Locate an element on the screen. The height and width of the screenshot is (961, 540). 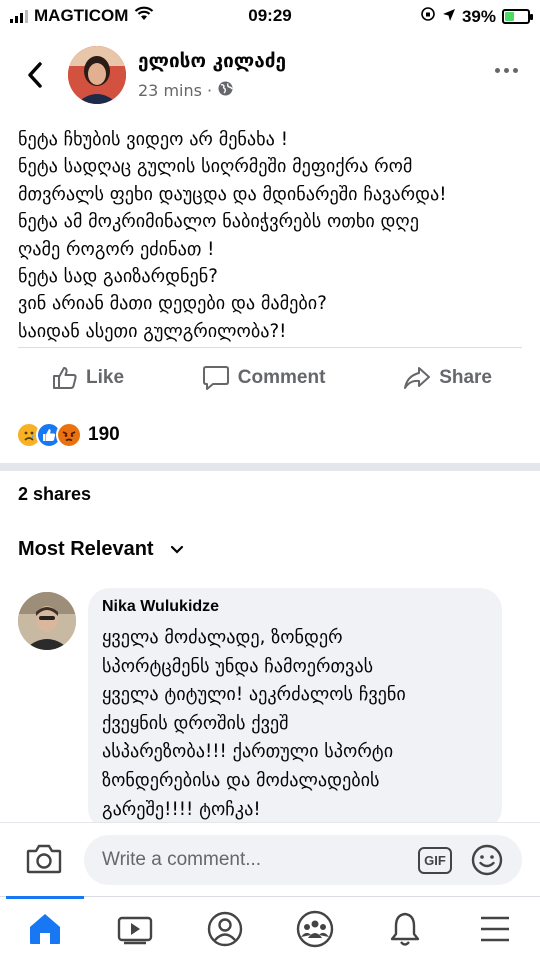
sort-label: Most Relevant is located at coordinates (86, 549).